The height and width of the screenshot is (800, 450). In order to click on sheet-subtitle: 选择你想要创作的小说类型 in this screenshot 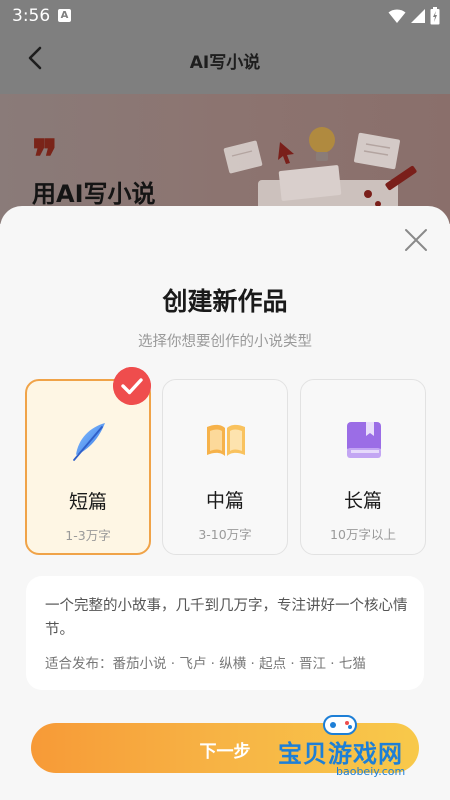, I will do `click(225, 342)`.